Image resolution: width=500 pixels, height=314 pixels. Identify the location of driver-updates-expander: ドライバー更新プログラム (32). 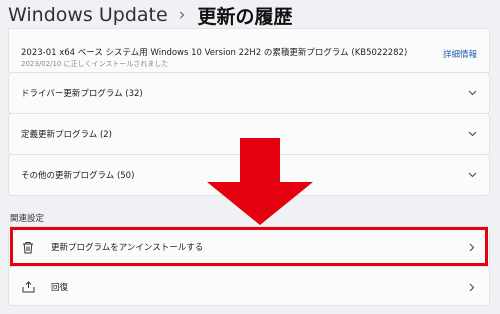
(249, 93).